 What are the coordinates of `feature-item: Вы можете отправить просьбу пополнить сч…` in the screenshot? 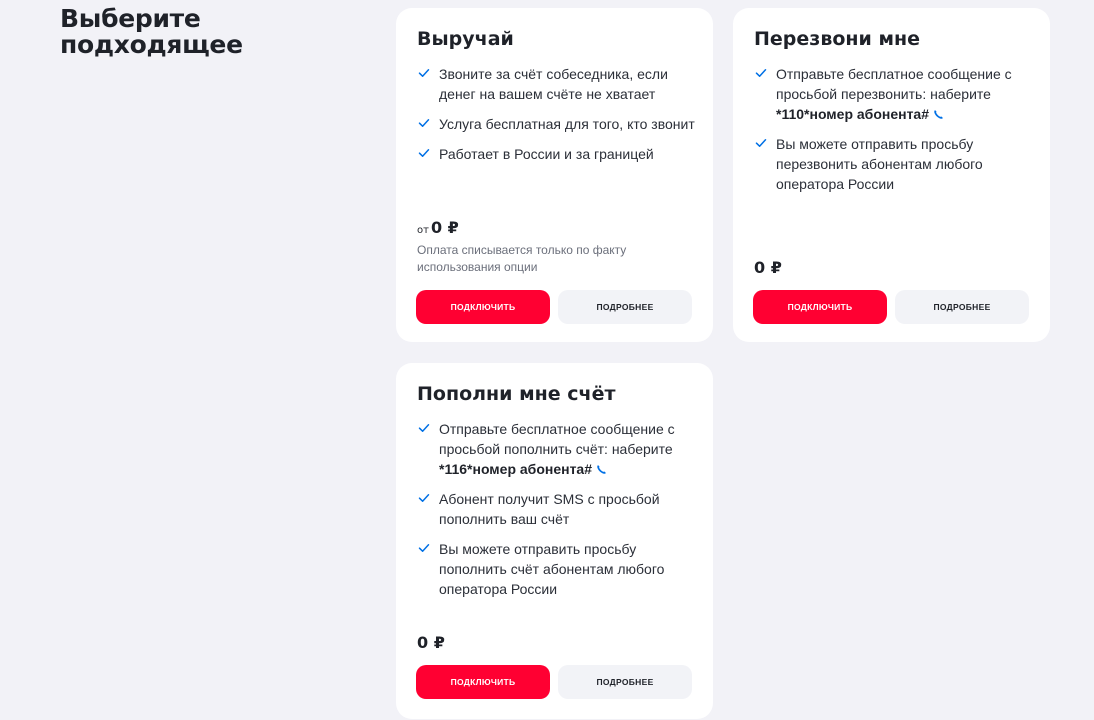 It's located at (559, 569).